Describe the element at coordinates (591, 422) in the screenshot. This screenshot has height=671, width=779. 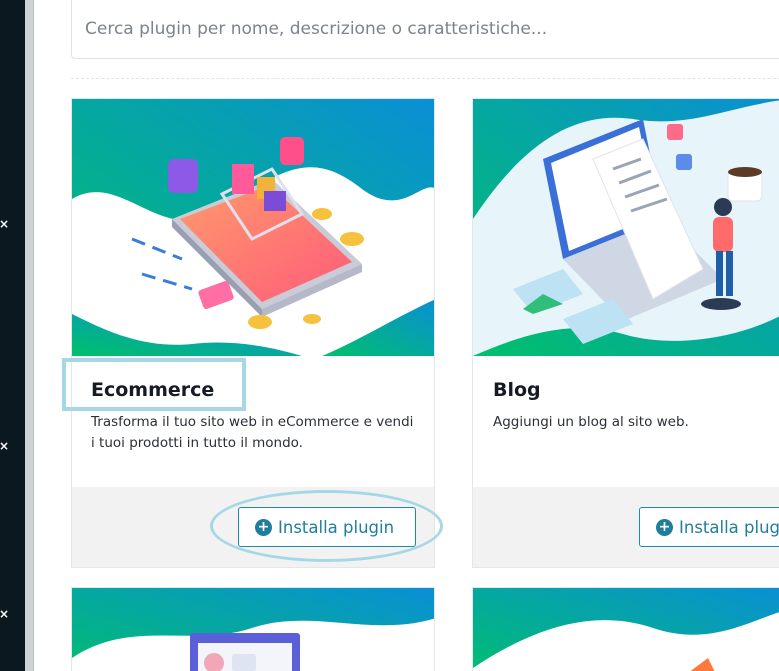
I see `plugin-description: Aggiungi un blog al sito web.` at that location.